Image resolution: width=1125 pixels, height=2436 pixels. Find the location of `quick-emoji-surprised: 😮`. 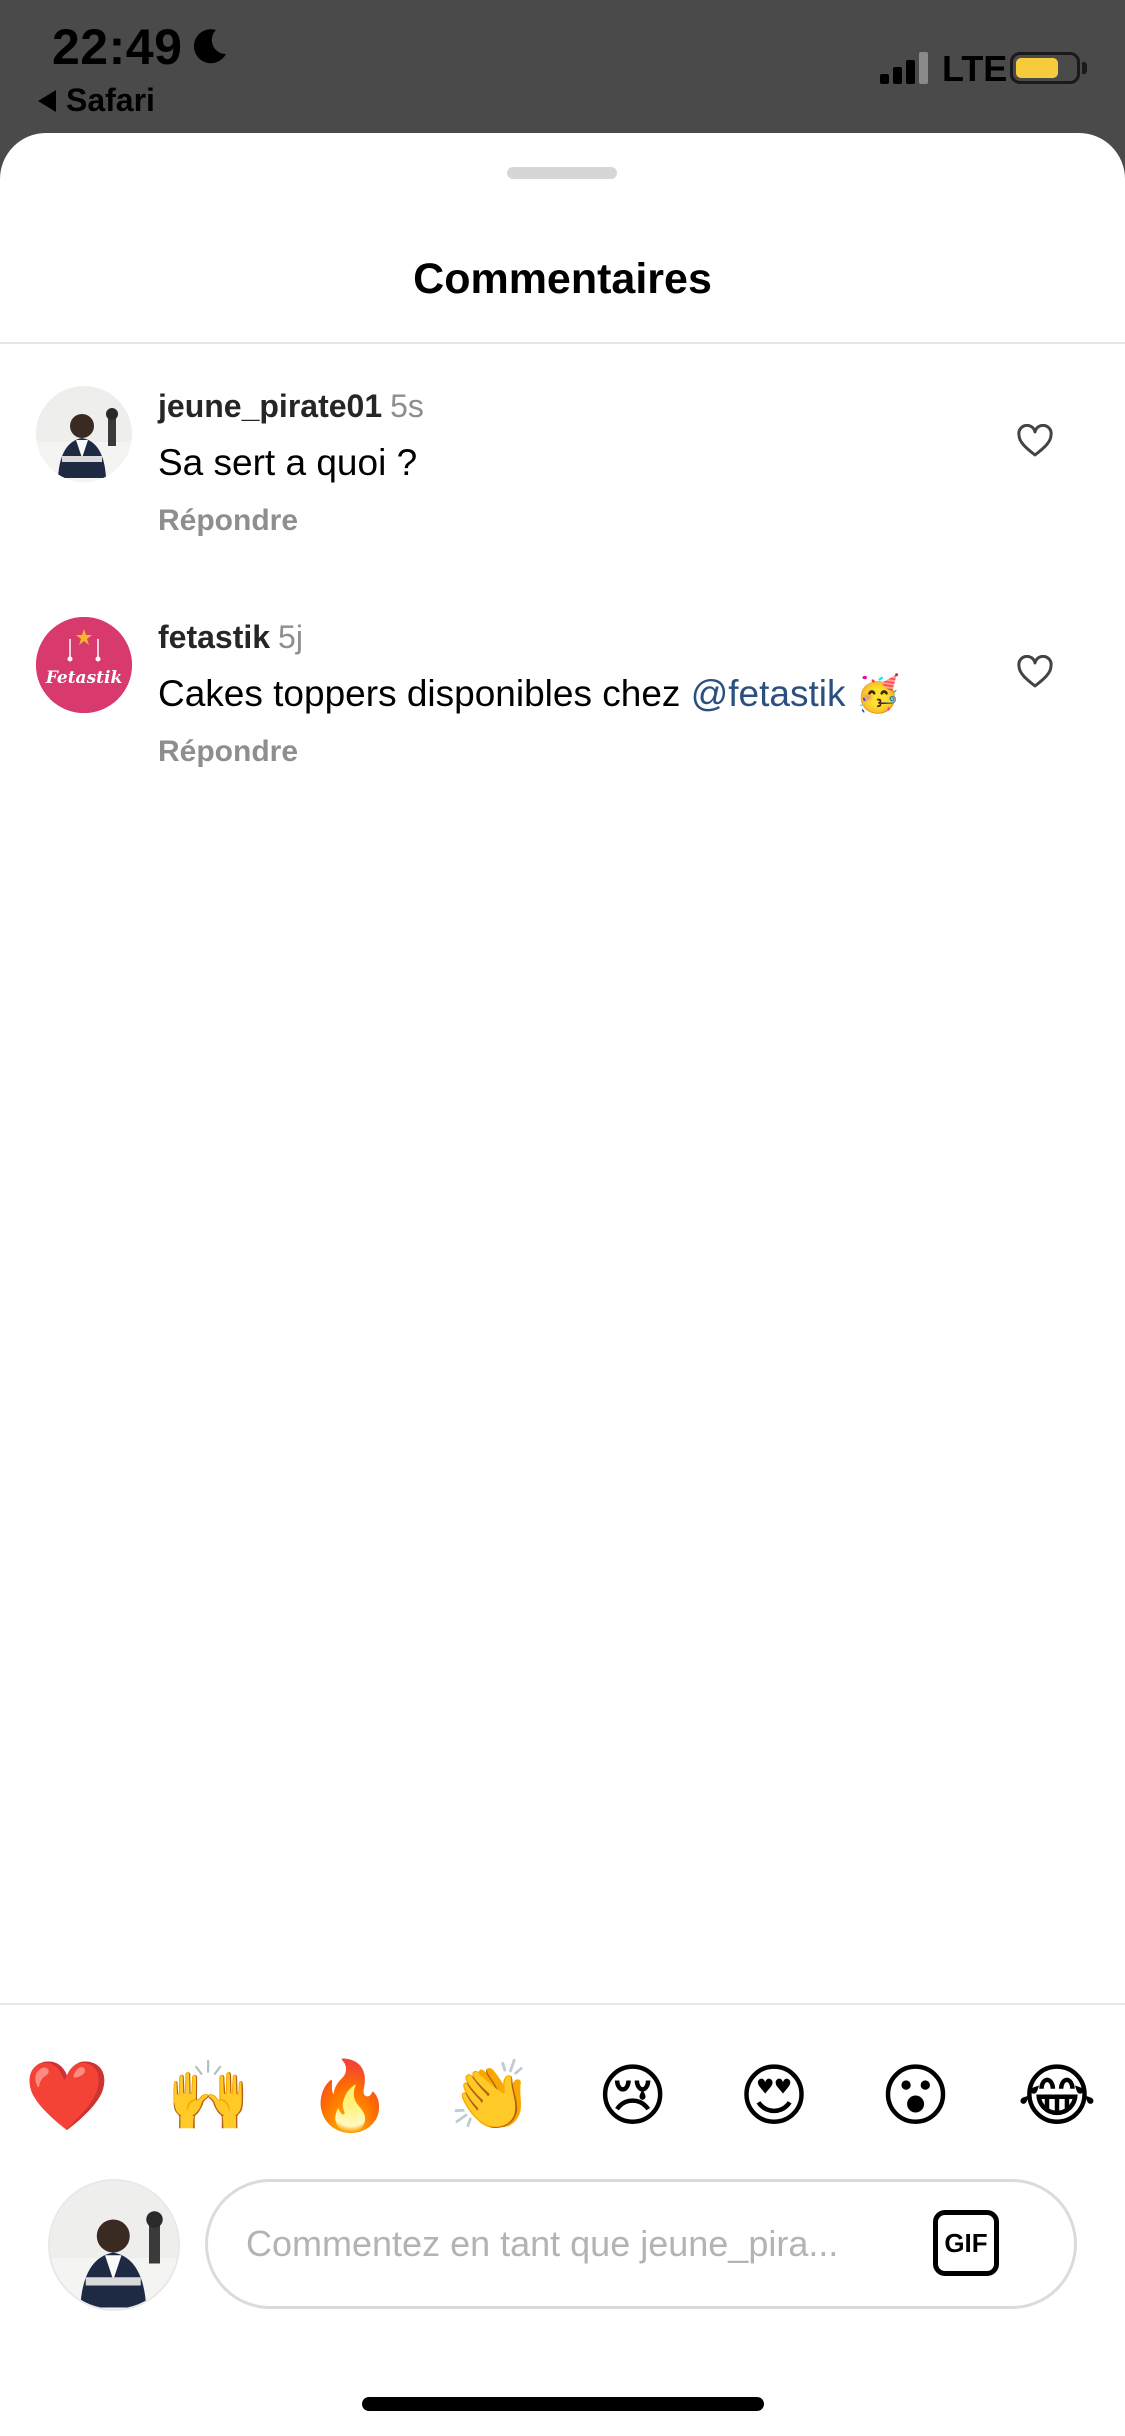

quick-emoji-surprised: 😮 is located at coordinates (916, 2096).